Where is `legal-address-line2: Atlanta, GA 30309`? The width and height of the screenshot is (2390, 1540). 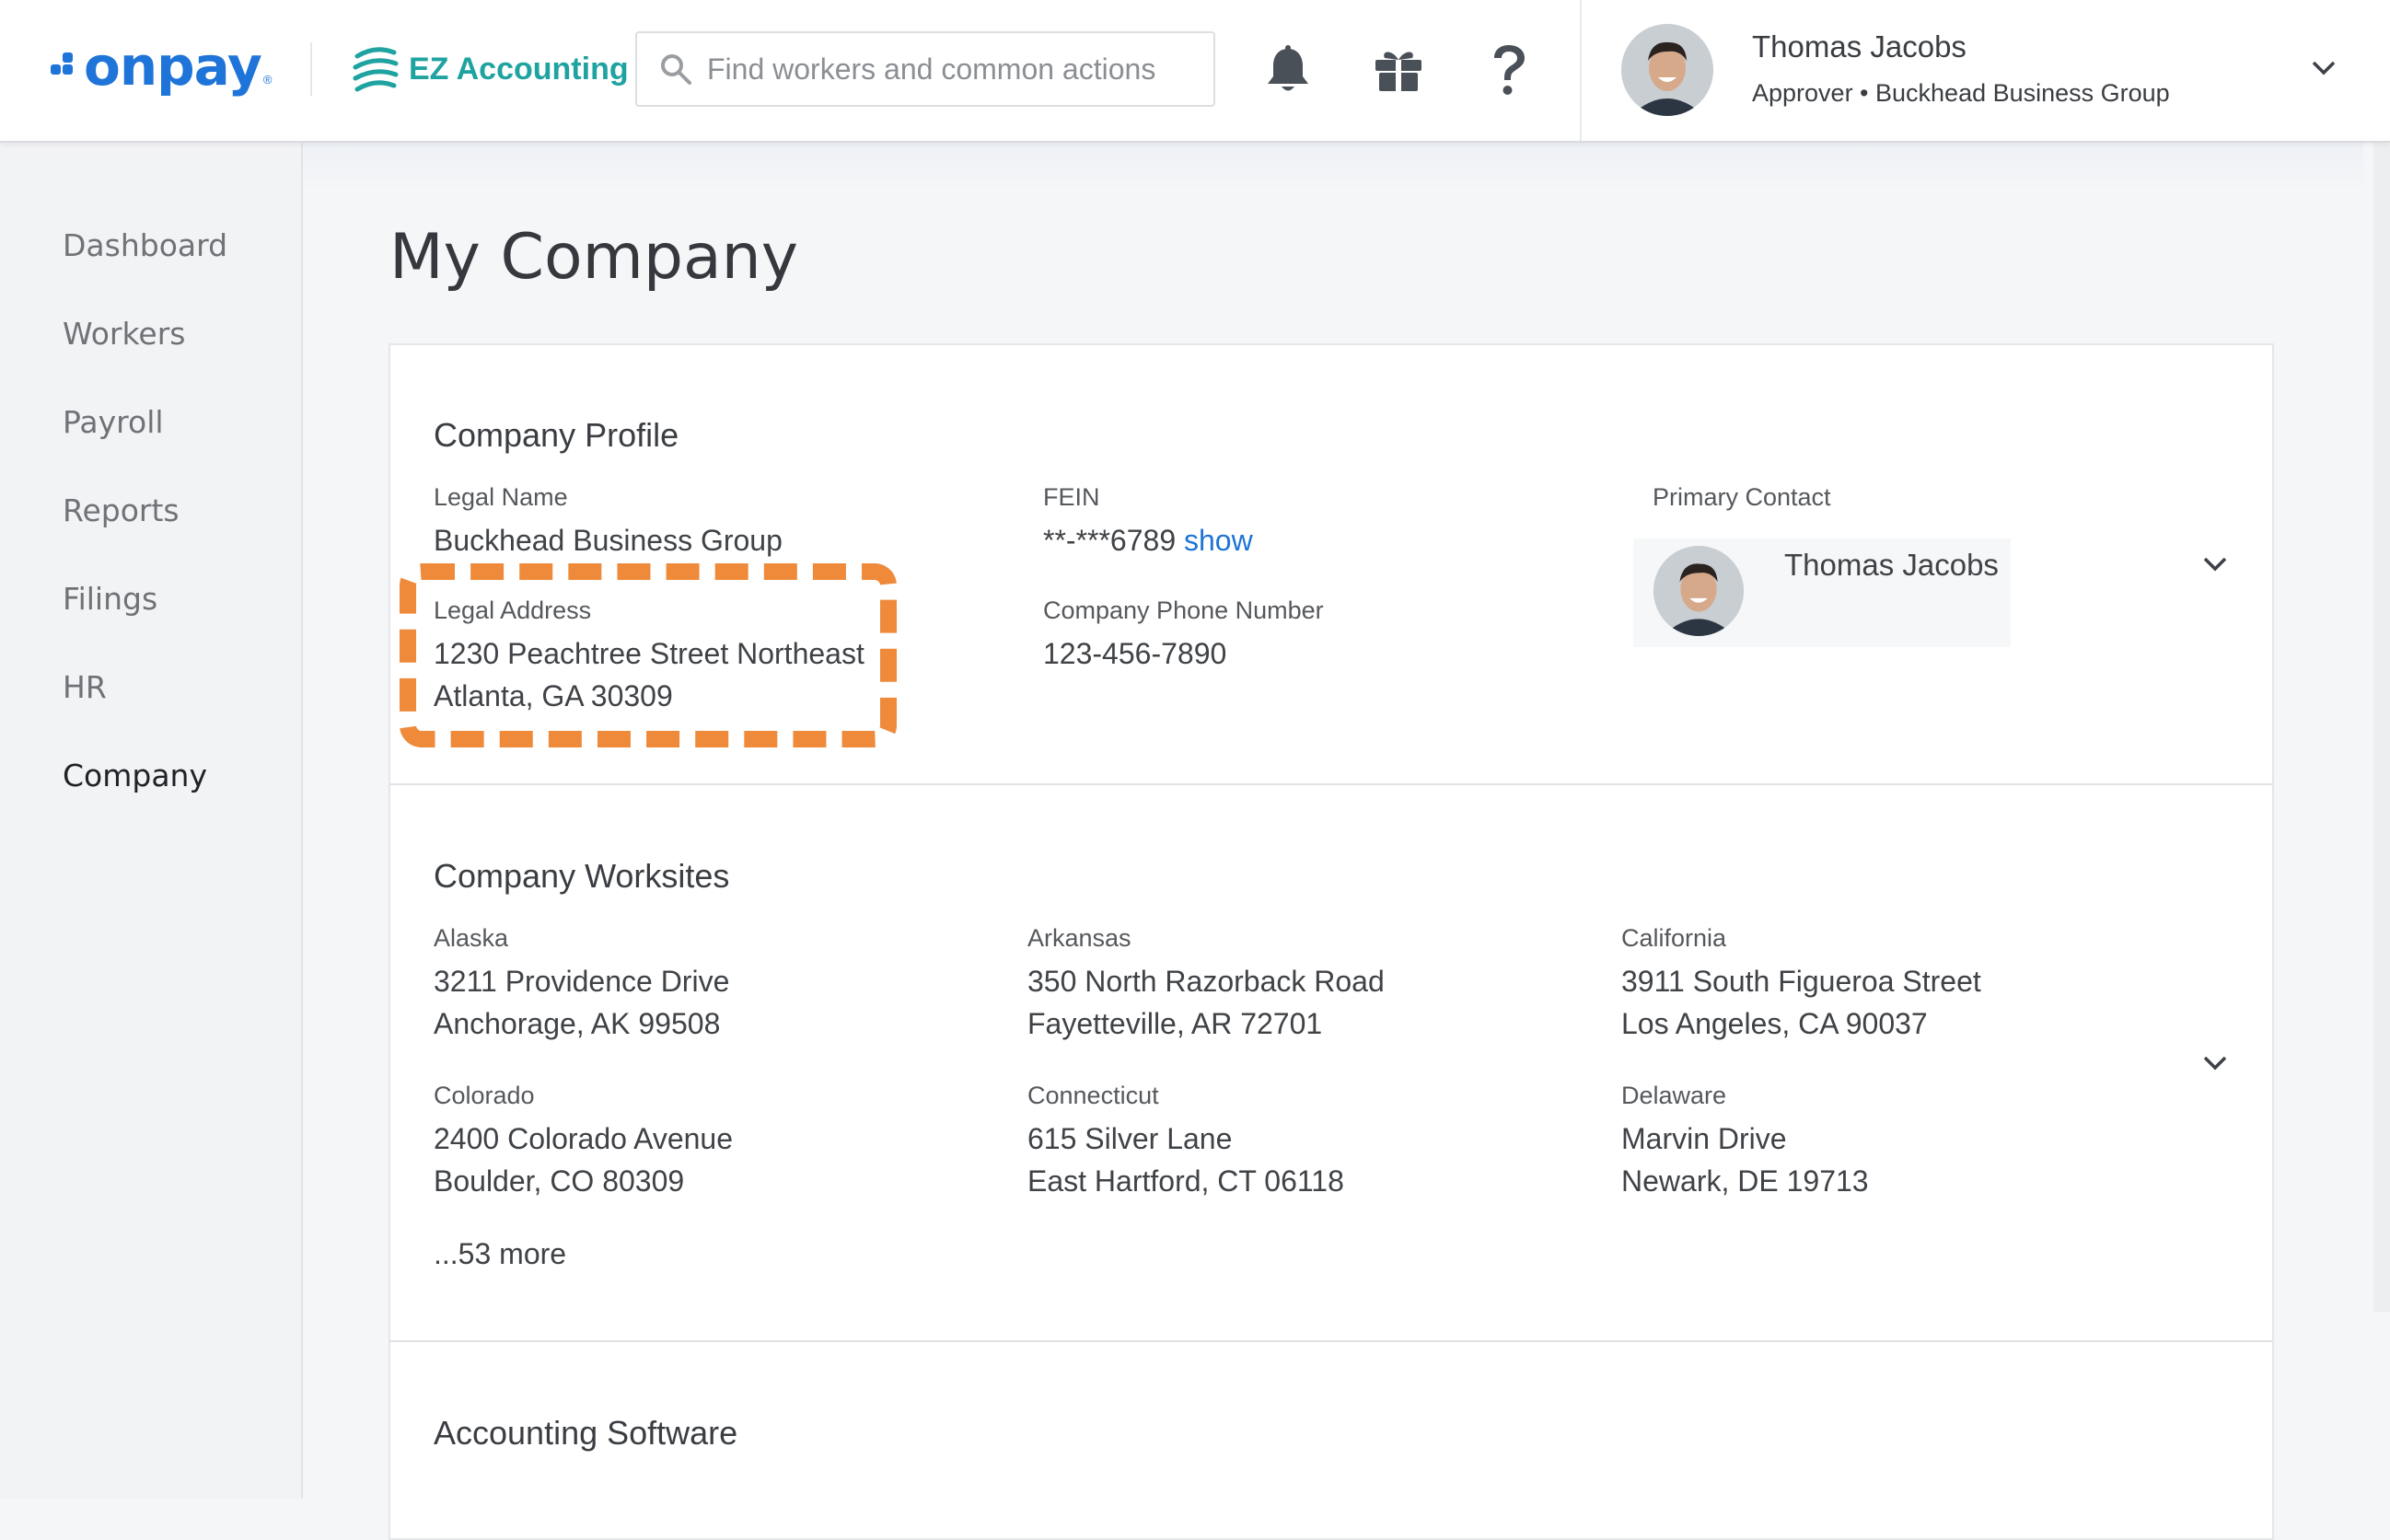 legal-address-line2: Atlanta, GA 30309 is located at coordinates (553, 695).